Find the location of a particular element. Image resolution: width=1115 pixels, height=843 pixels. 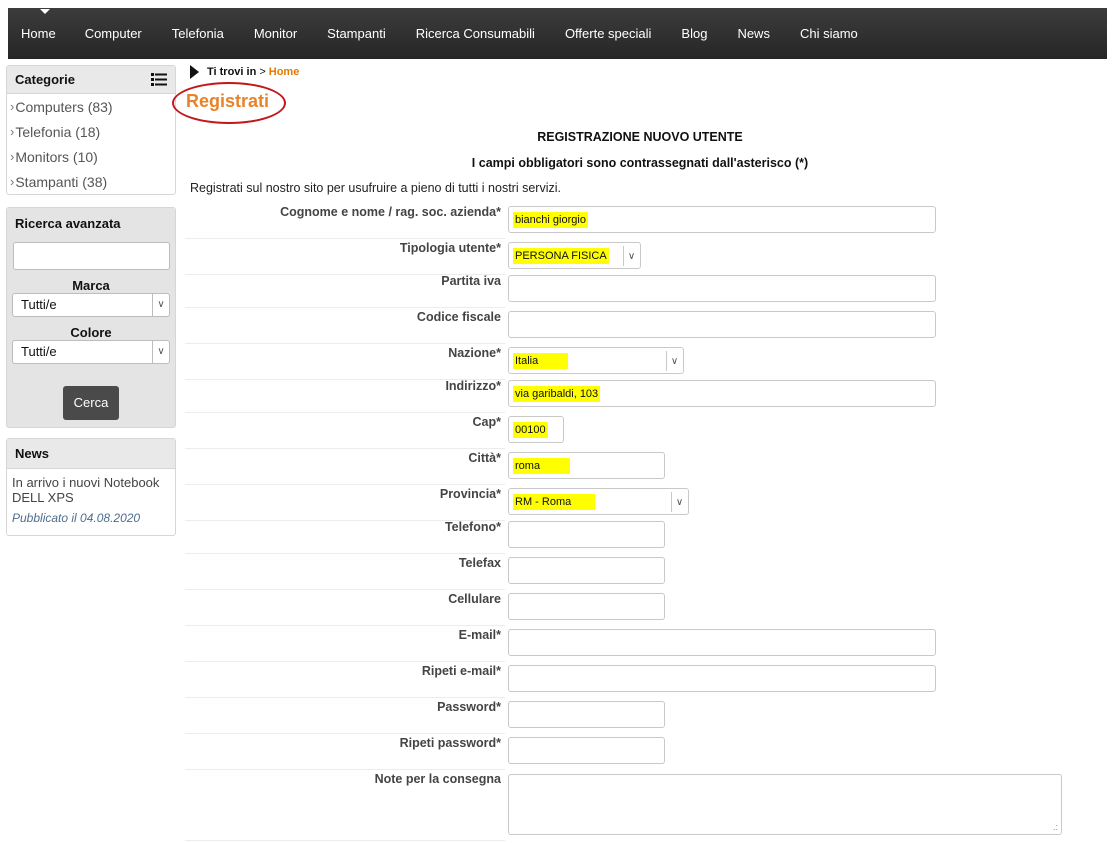

category-telefonia: › Telefonia (18) is located at coordinates (91, 131).